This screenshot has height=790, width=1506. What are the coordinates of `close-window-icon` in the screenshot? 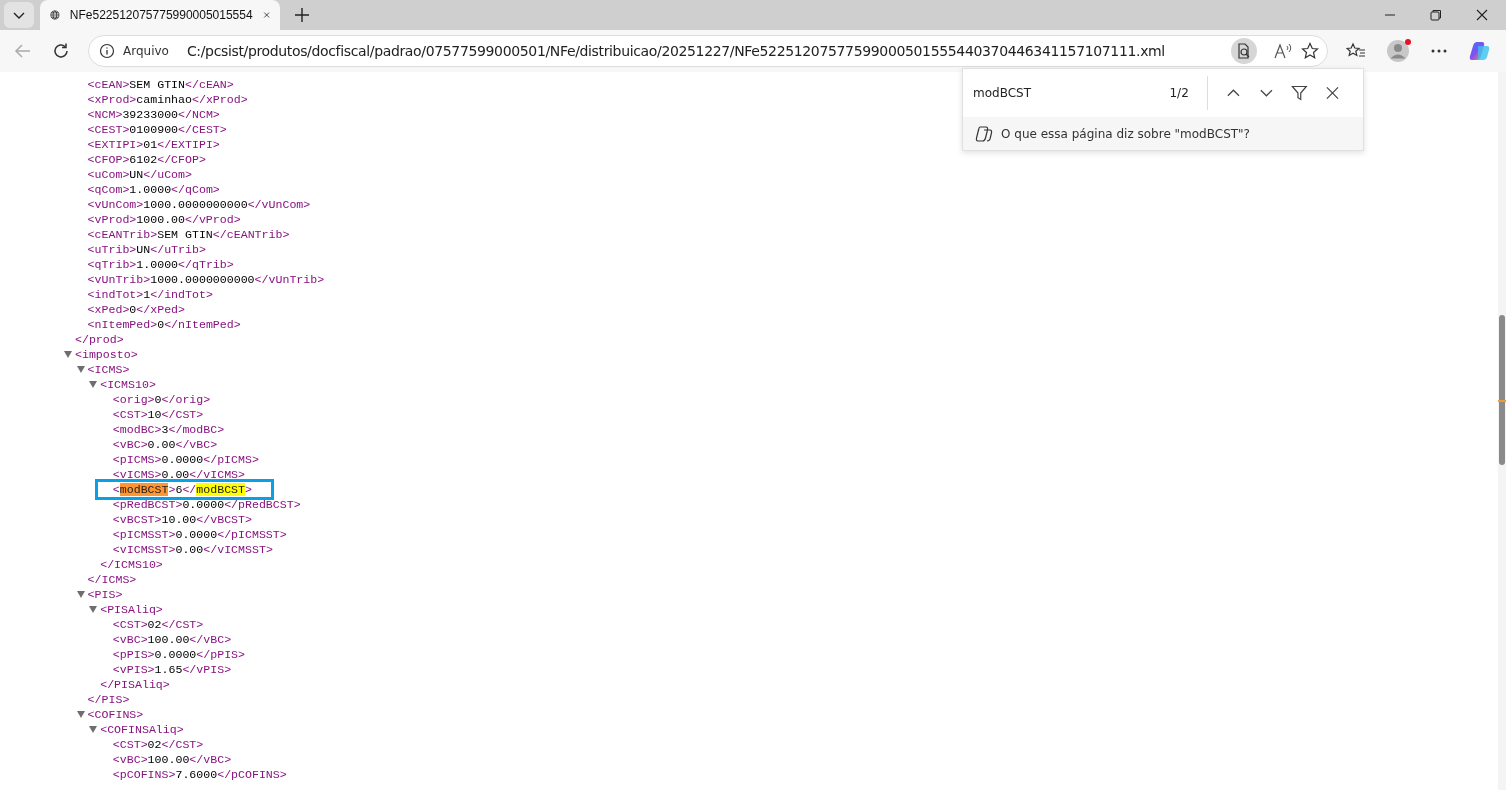 It's located at (1482, 15).